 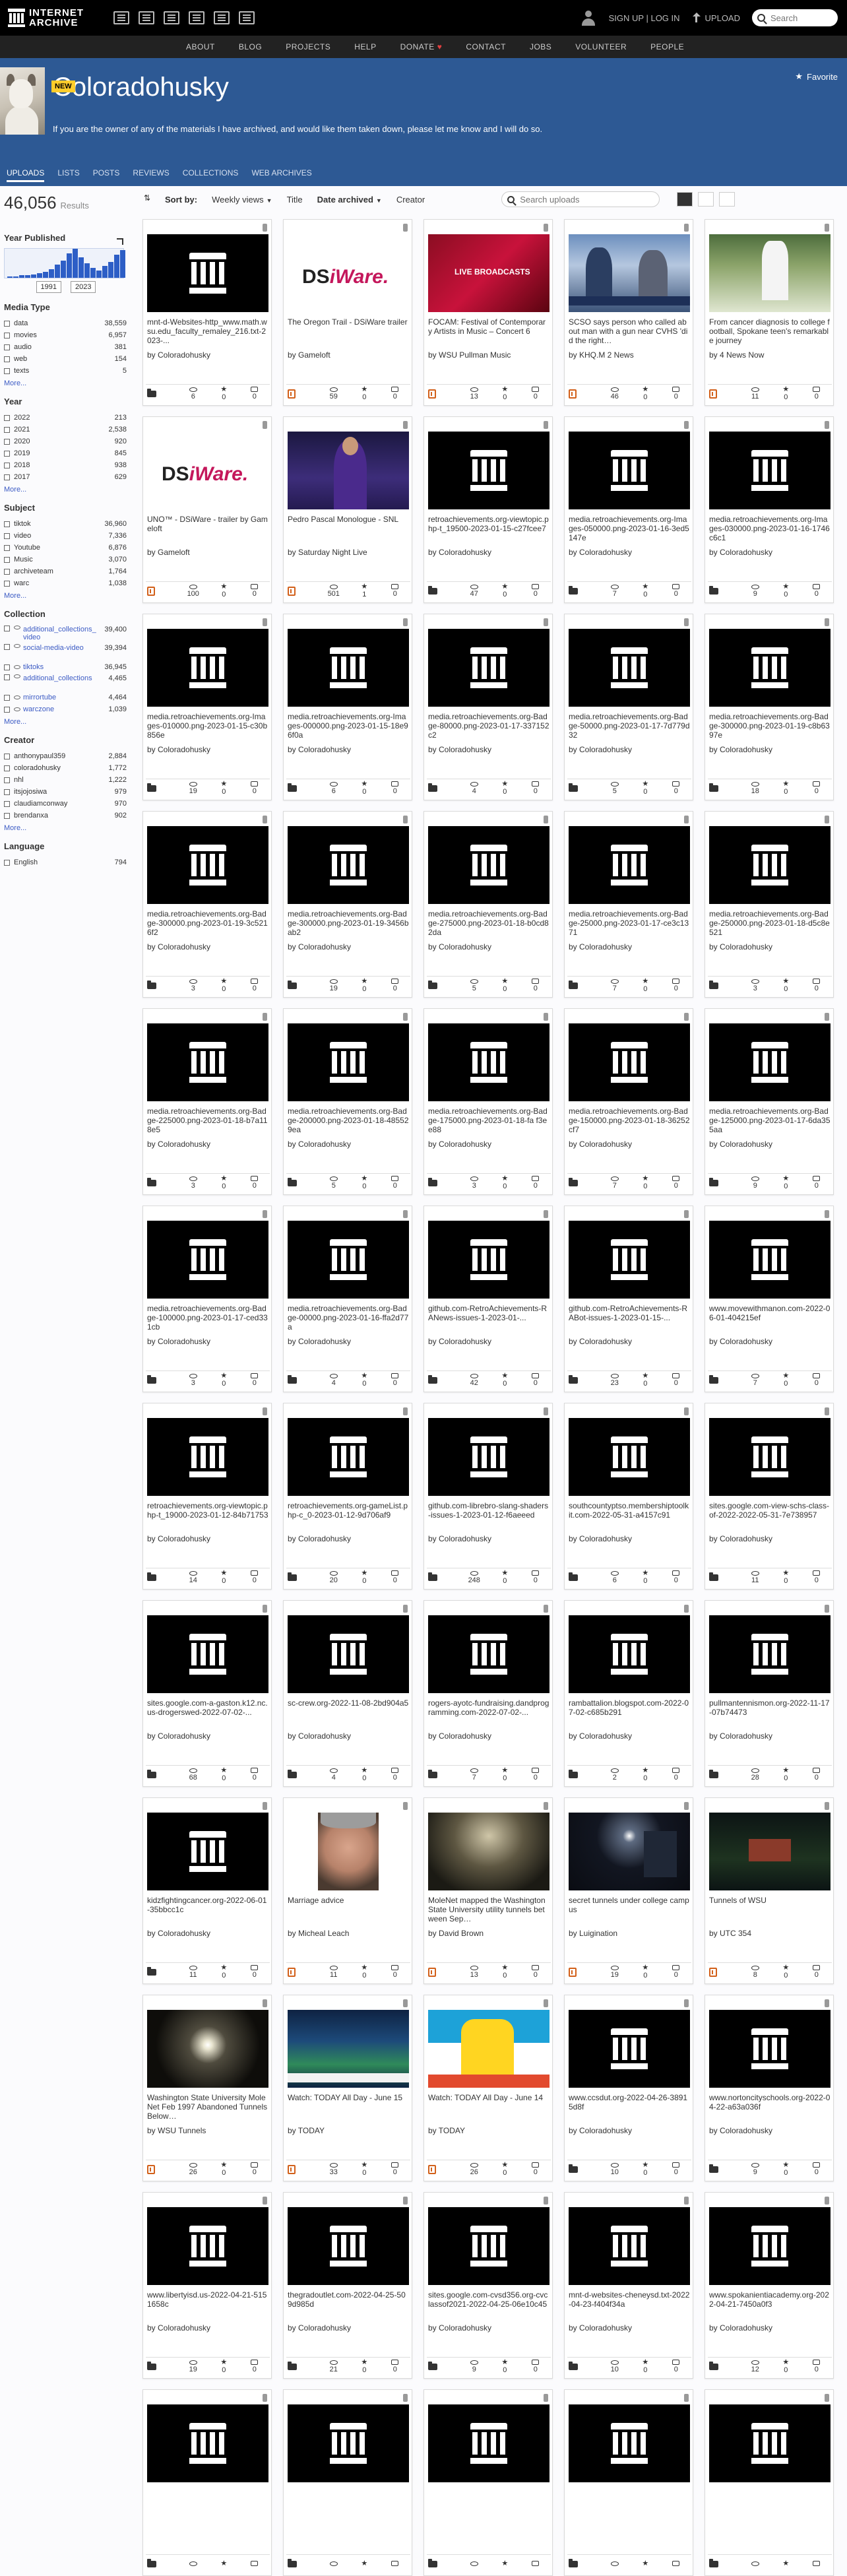 What do you see at coordinates (540, 46) in the screenshot?
I see `subnav-jobs: JOBS` at bounding box center [540, 46].